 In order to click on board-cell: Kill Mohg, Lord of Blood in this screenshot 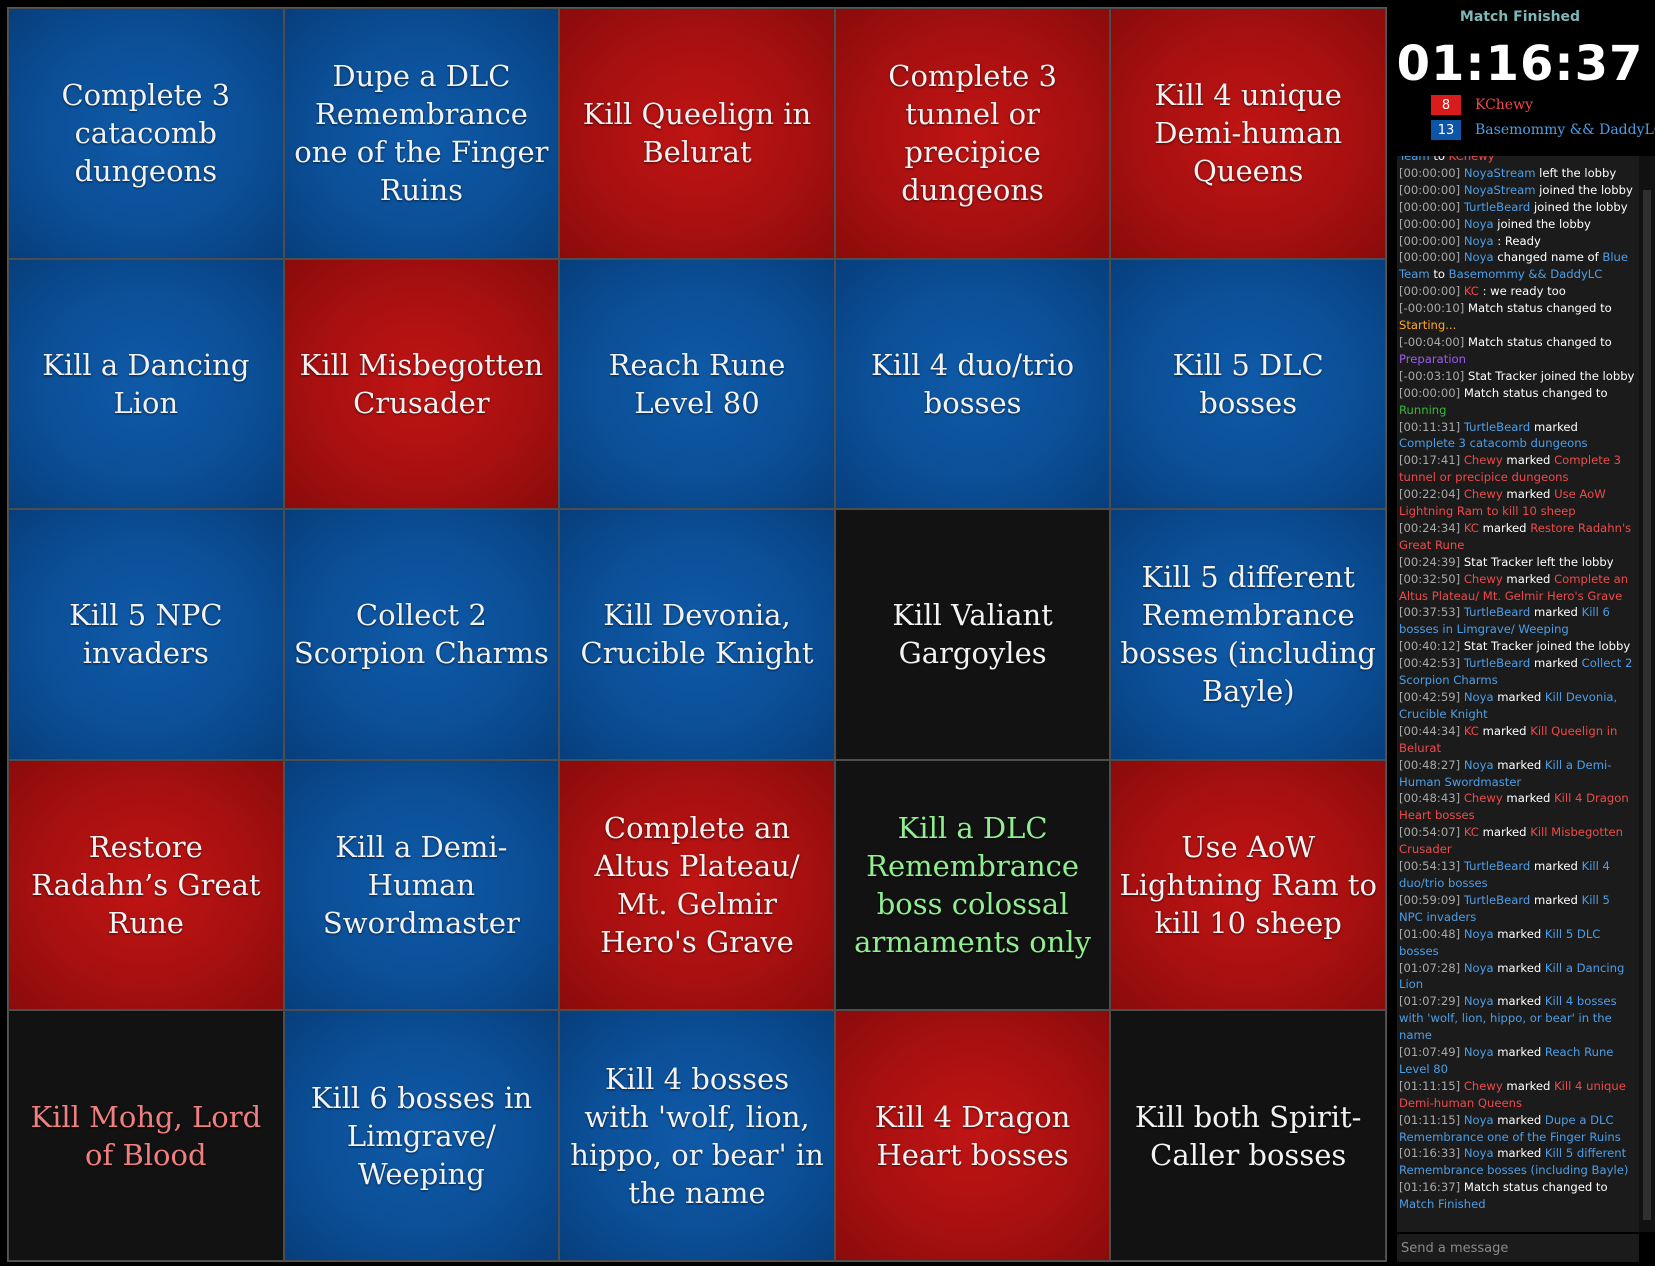, I will do `click(146, 1135)`.